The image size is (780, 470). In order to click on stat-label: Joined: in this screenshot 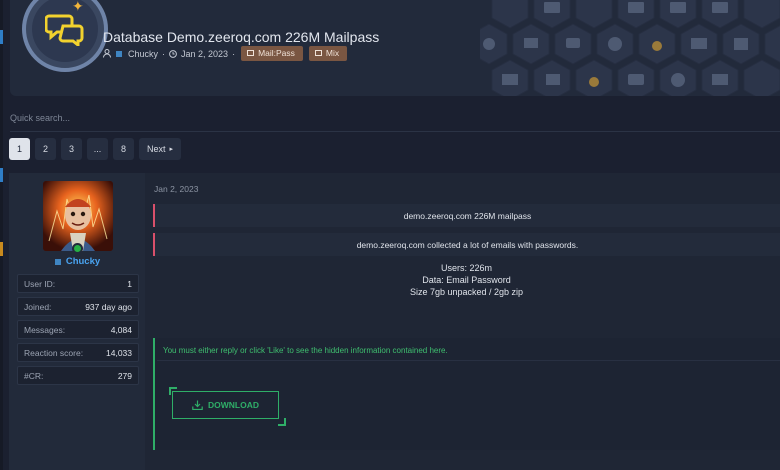, I will do `click(38, 306)`.